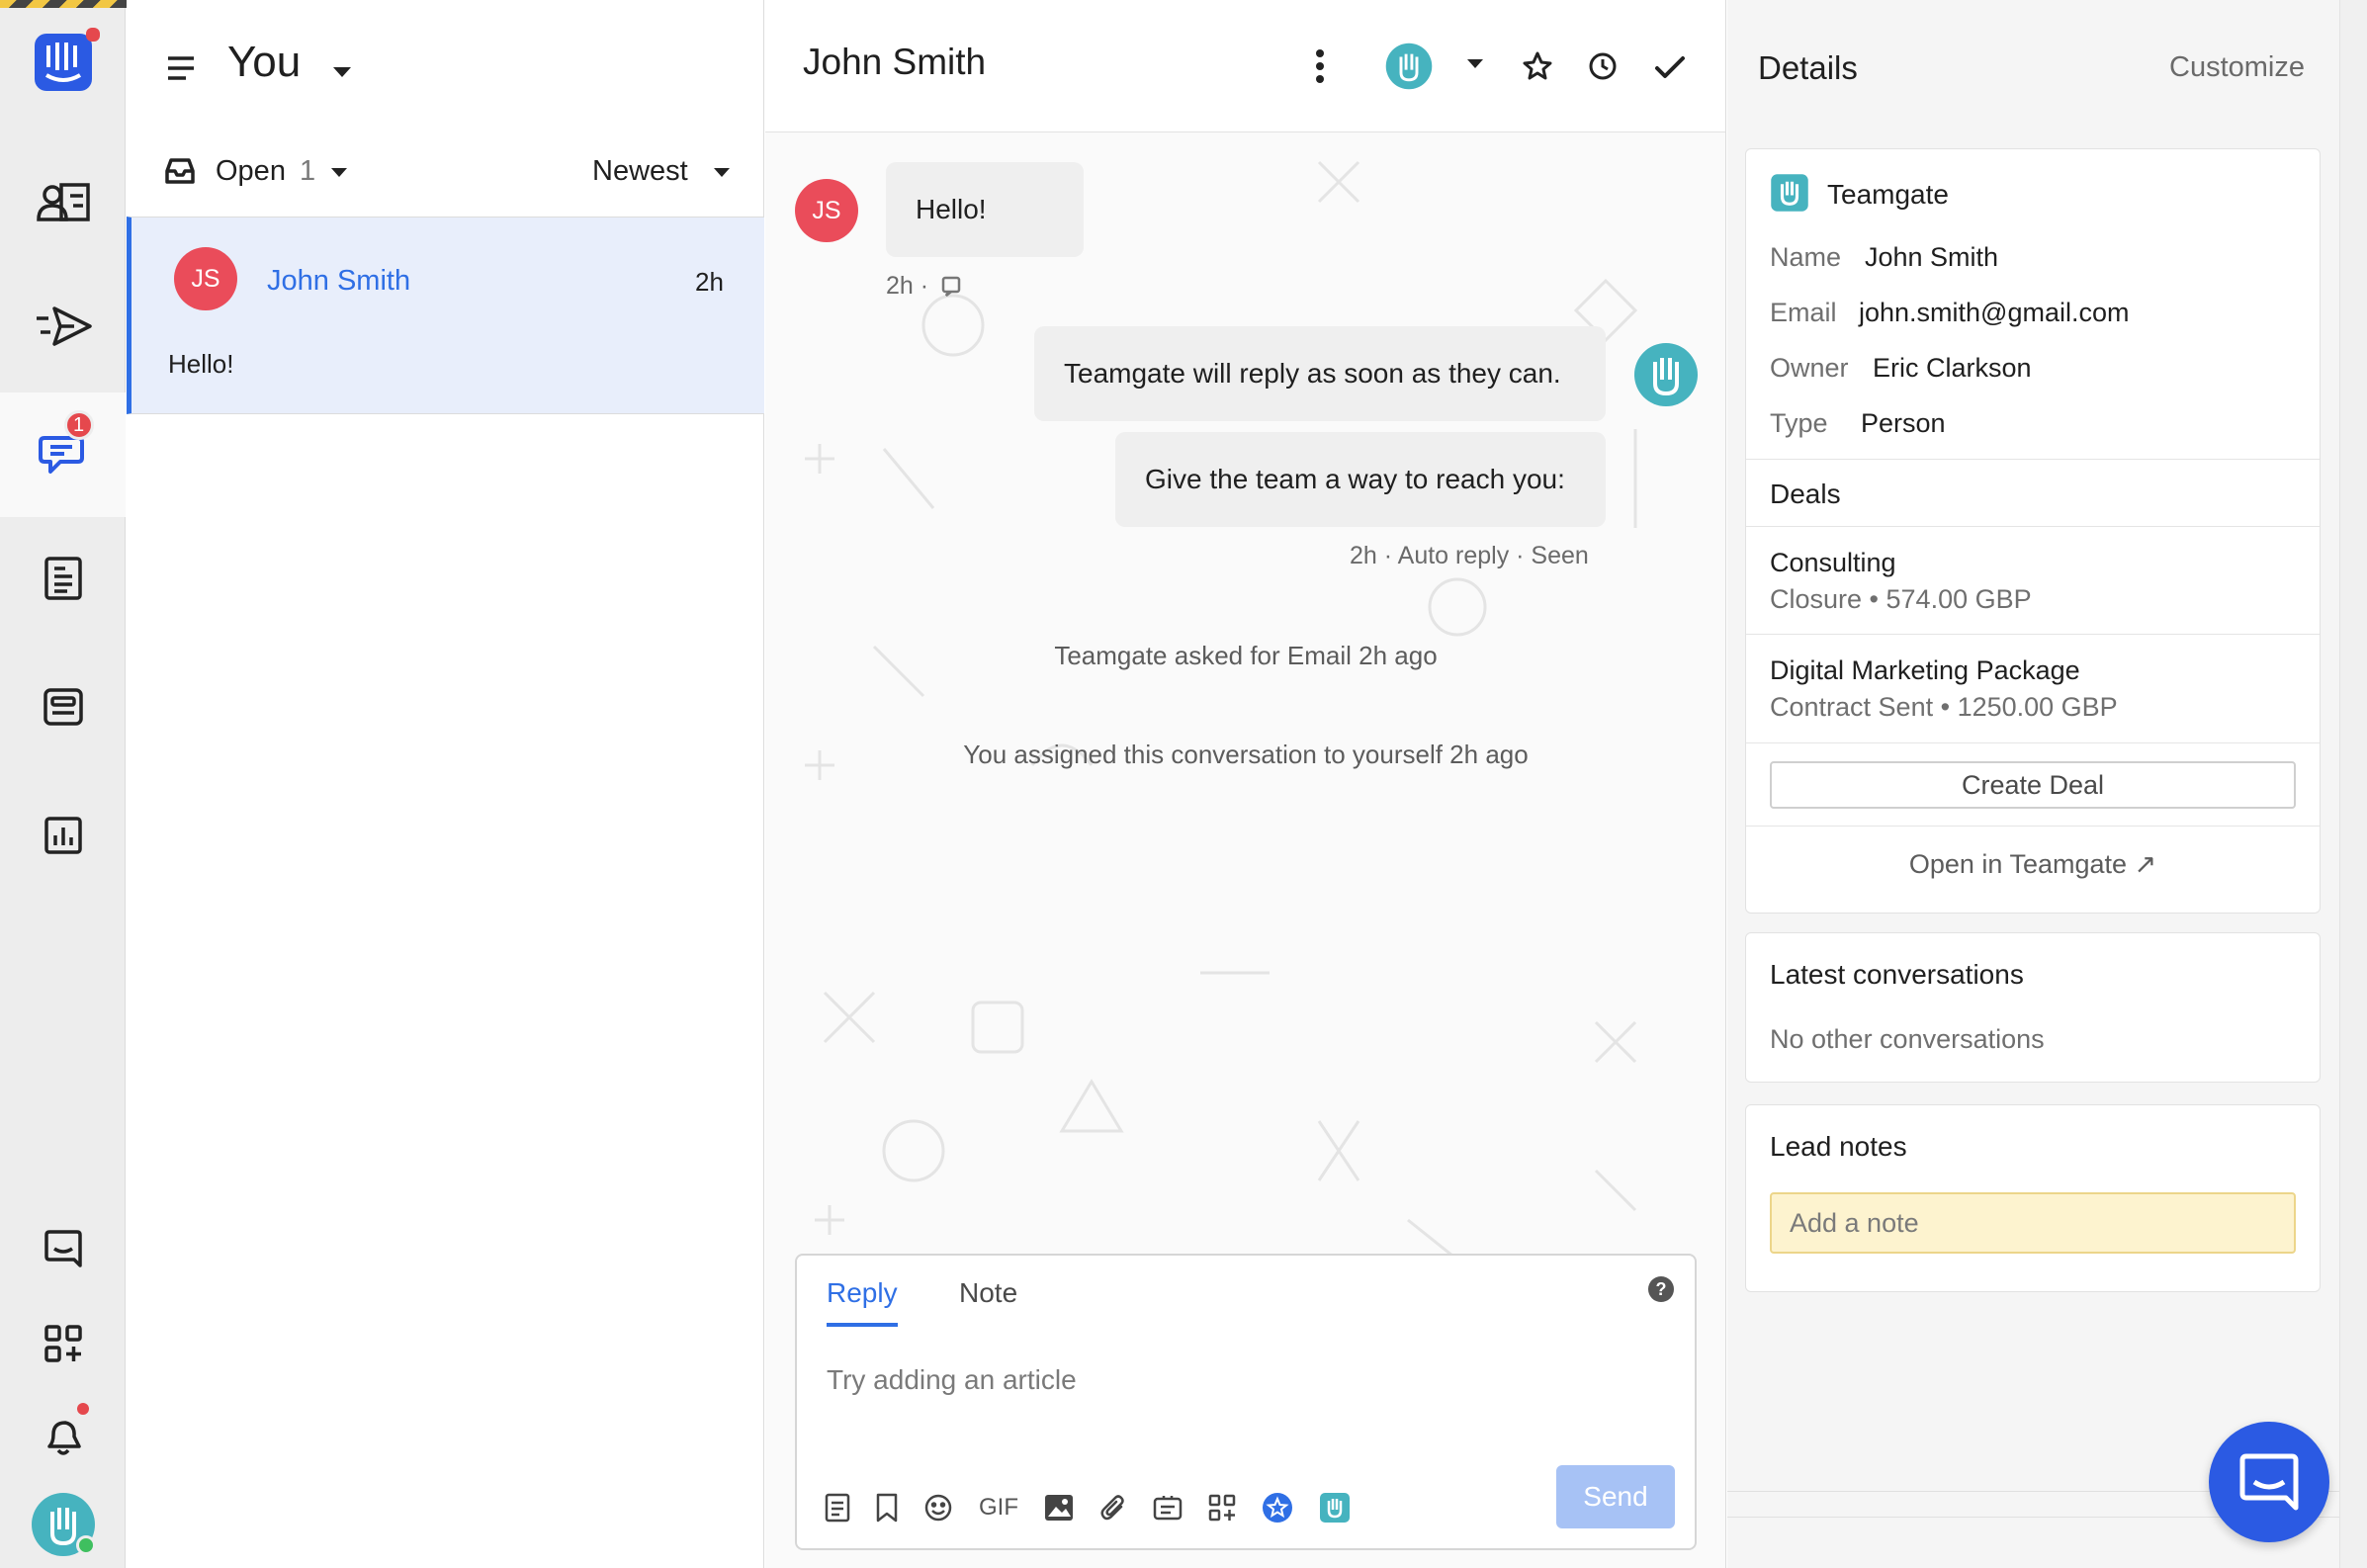 The height and width of the screenshot is (1568, 2367). I want to click on nav-knowledge, so click(63, 707).